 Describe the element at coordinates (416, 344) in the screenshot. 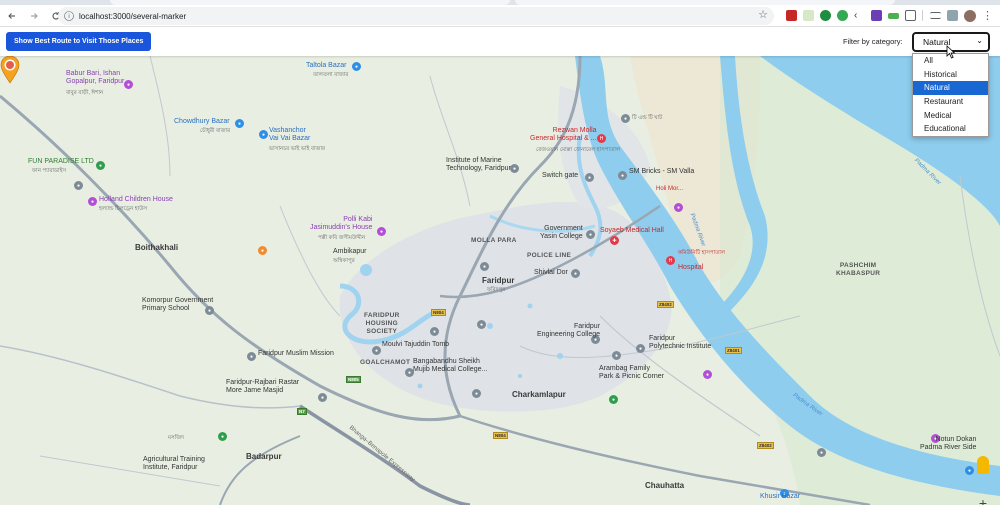

I see `place-label: Moulvi Tajuddin Tomb` at that location.